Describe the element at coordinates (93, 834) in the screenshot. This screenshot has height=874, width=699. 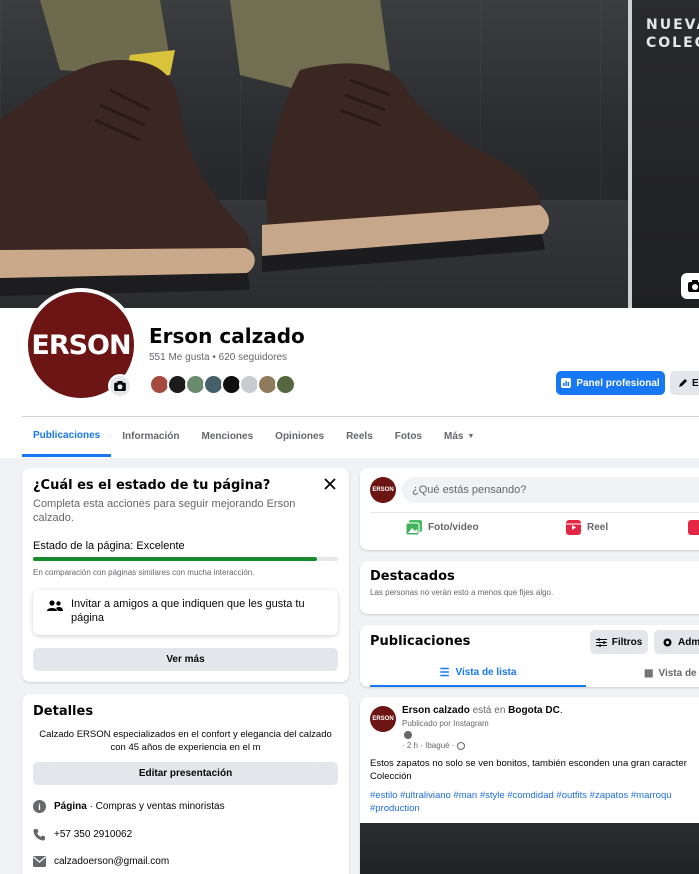
I see `phone-number: +57 350 2910062` at that location.